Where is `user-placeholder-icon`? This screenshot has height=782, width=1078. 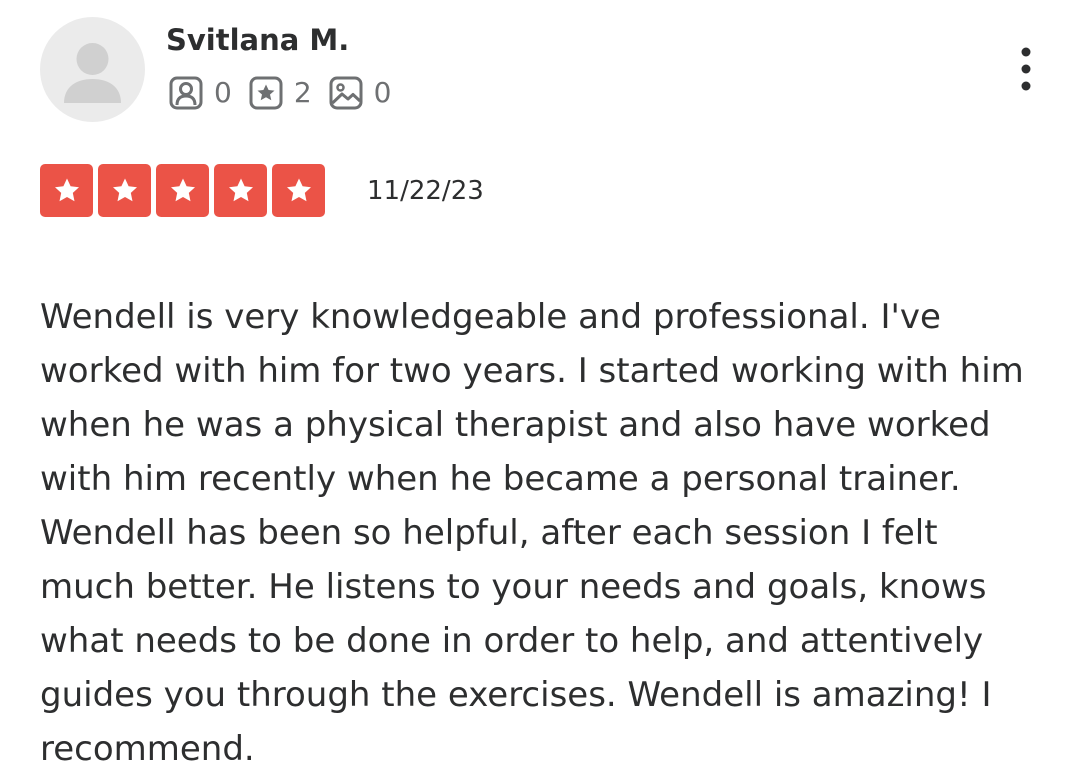 user-placeholder-icon is located at coordinates (92, 73).